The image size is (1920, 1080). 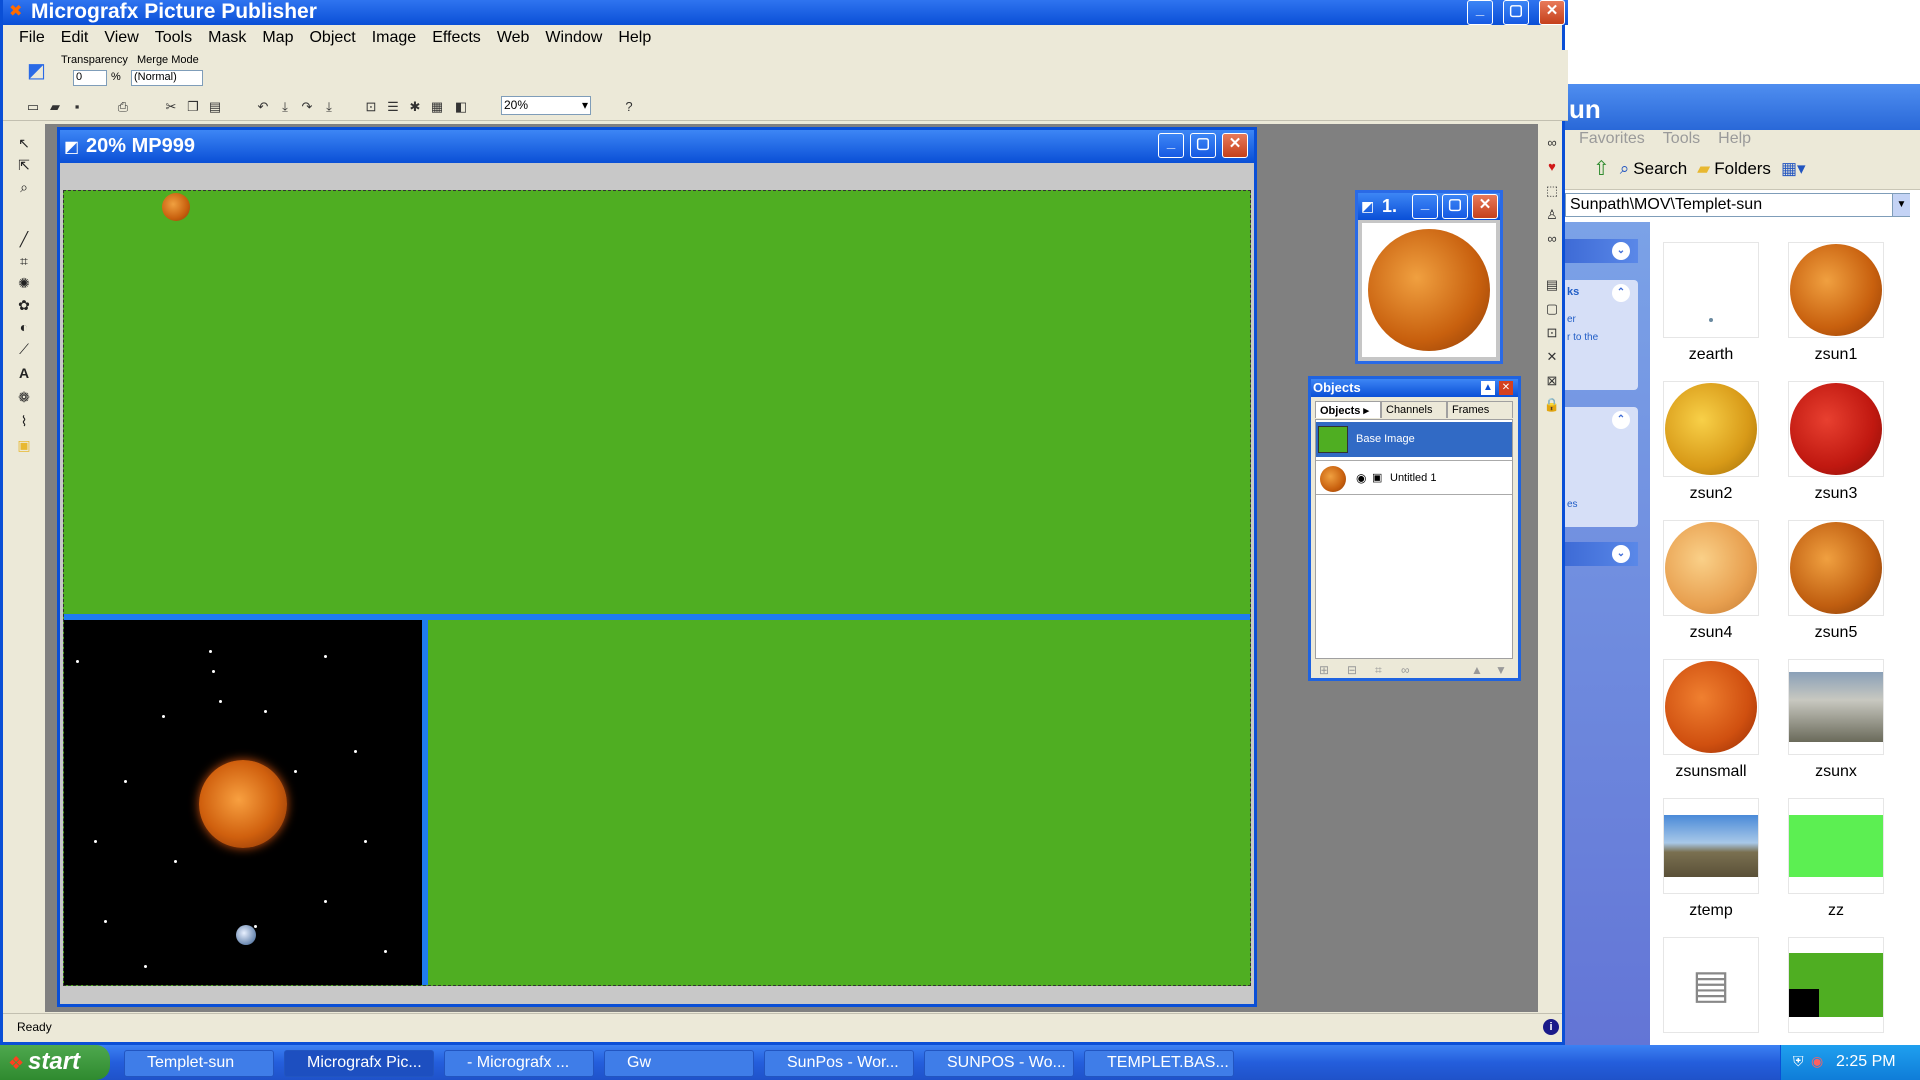 I want to click on task-pane-fragment: r to the, so click(x=1582, y=337).